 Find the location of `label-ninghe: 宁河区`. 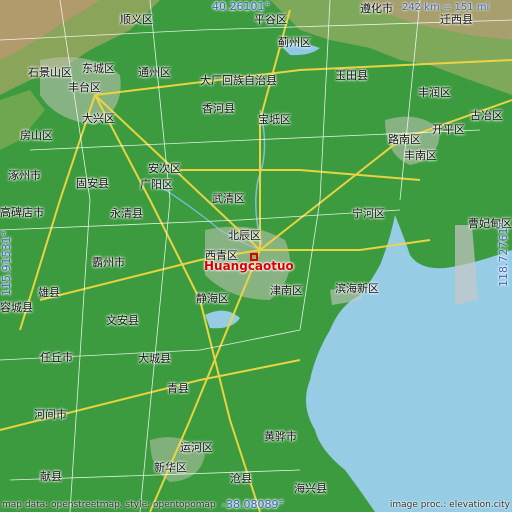

label-ninghe: 宁河区 is located at coordinates (368, 213).